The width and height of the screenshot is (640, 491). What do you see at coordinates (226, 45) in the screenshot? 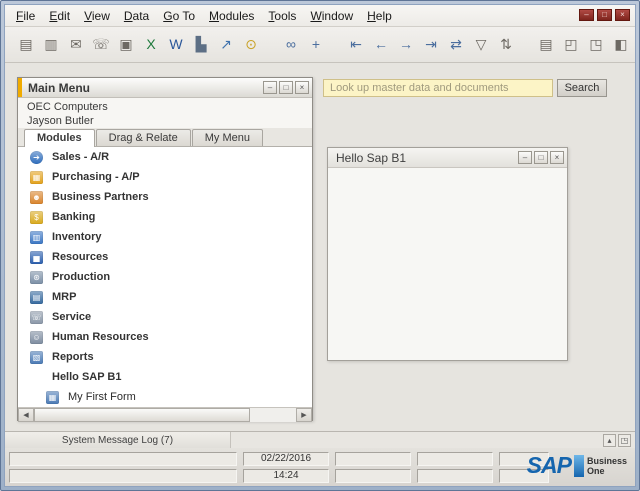
I see `launch-application-icon: ↗` at bounding box center [226, 45].